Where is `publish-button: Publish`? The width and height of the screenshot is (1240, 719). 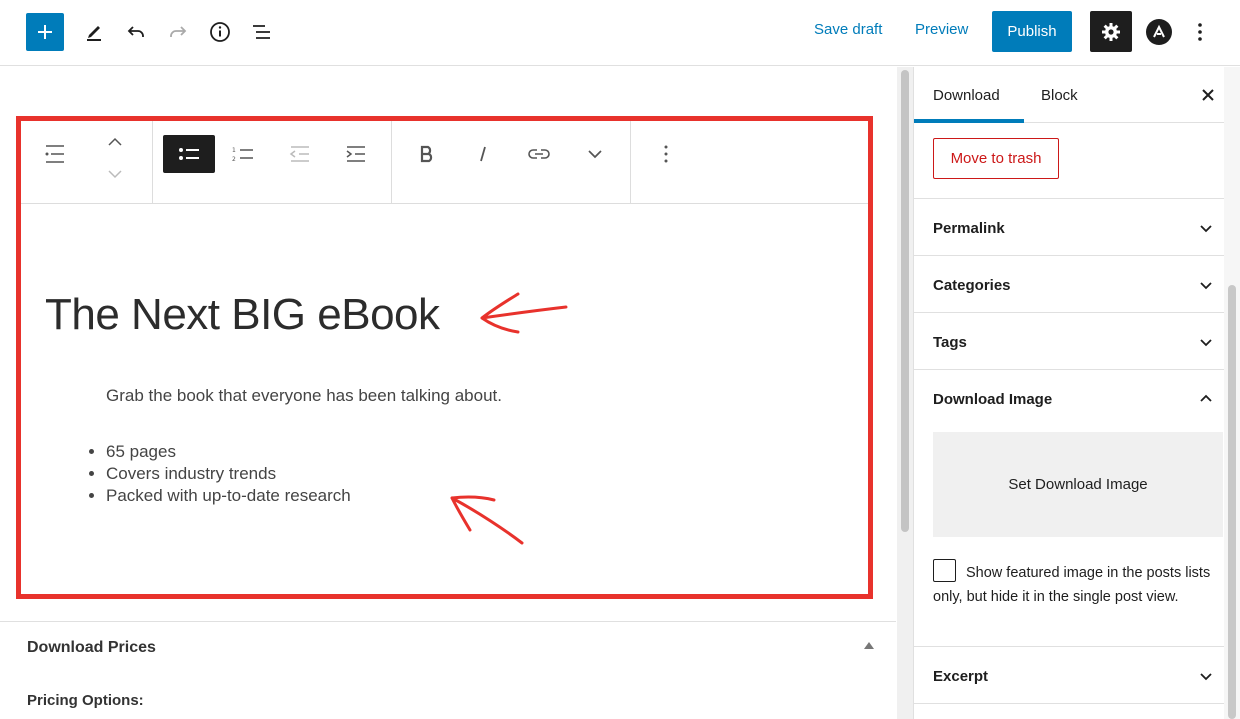
publish-button: Publish is located at coordinates (1032, 31).